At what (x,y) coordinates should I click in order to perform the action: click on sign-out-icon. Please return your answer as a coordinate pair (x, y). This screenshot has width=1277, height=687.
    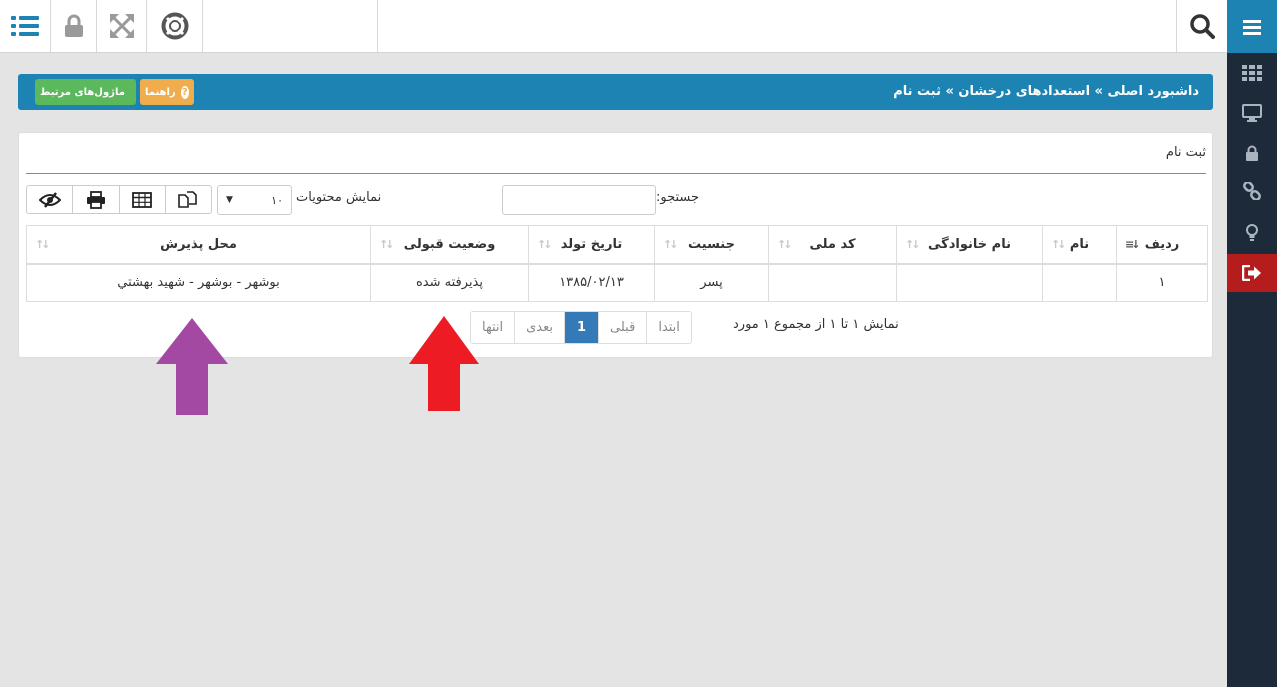
    Looking at the image, I should click on (1251, 273).